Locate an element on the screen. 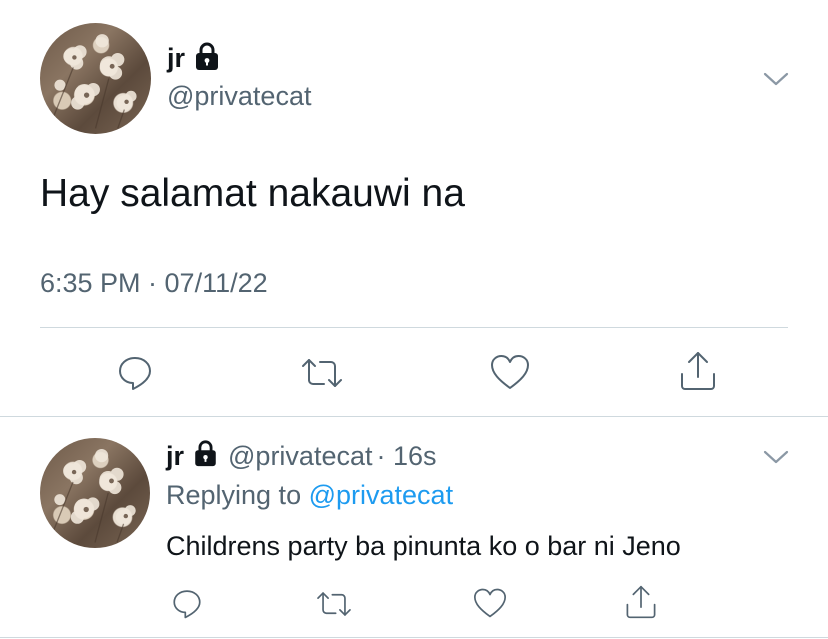 This screenshot has height=639, width=828. reply-display-name: jr is located at coordinates (175, 456).